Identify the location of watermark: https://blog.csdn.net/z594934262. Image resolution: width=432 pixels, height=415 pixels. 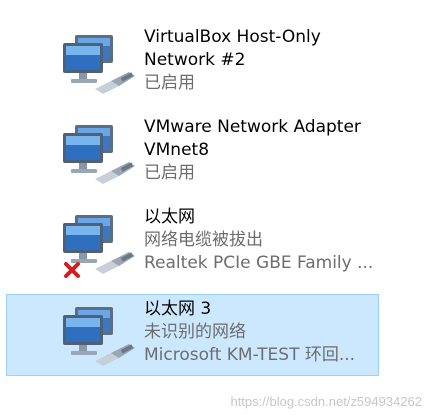
(326, 401).